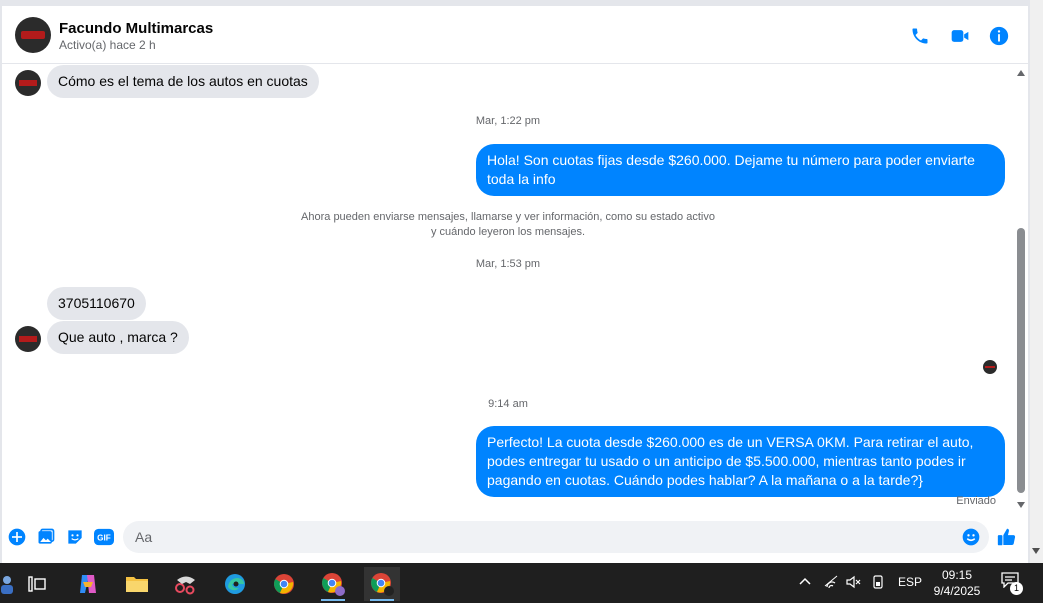 This screenshot has height=603, width=1043. I want to click on sticker-button, so click(75, 537).